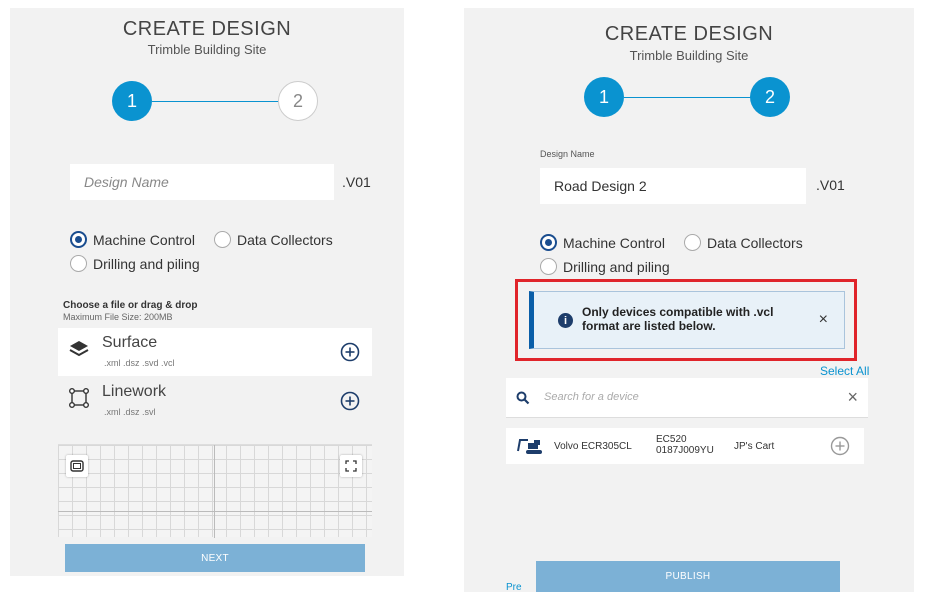 The image size is (926, 596). What do you see at coordinates (565, 320) in the screenshot?
I see `info-icon: i` at bounding box center [565, 320].